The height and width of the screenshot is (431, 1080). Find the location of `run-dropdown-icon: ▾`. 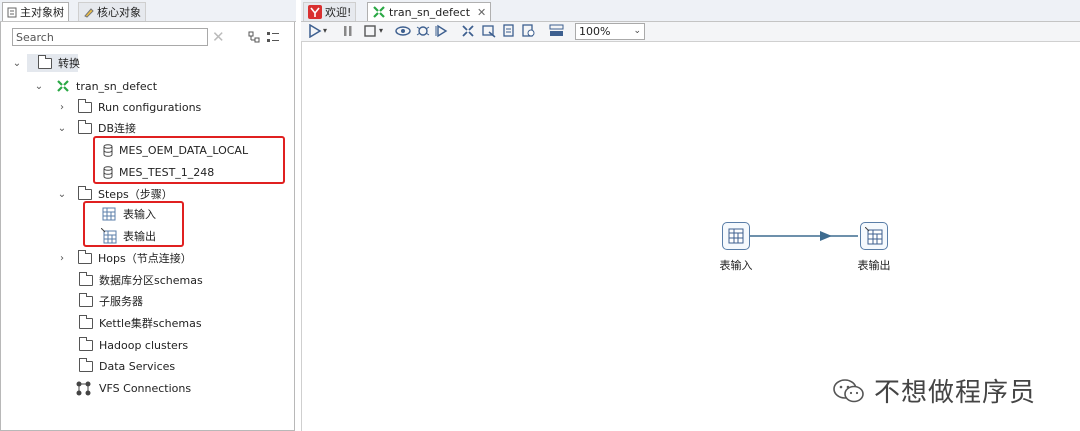

run-dropdown-icon: ▾ is located at coordinates (325, 30).